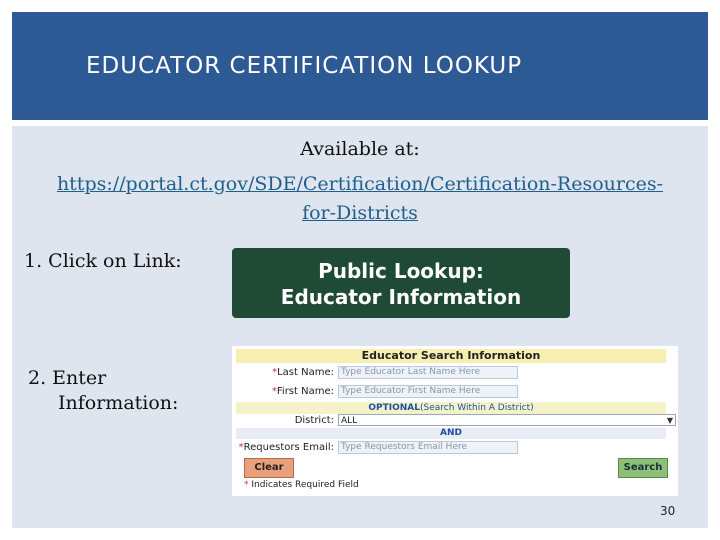  What do you see at coordinates (67, 378) in the screenshot?
I see `step2-label-line1: 2. Enter` at bounding box center [67, 378].